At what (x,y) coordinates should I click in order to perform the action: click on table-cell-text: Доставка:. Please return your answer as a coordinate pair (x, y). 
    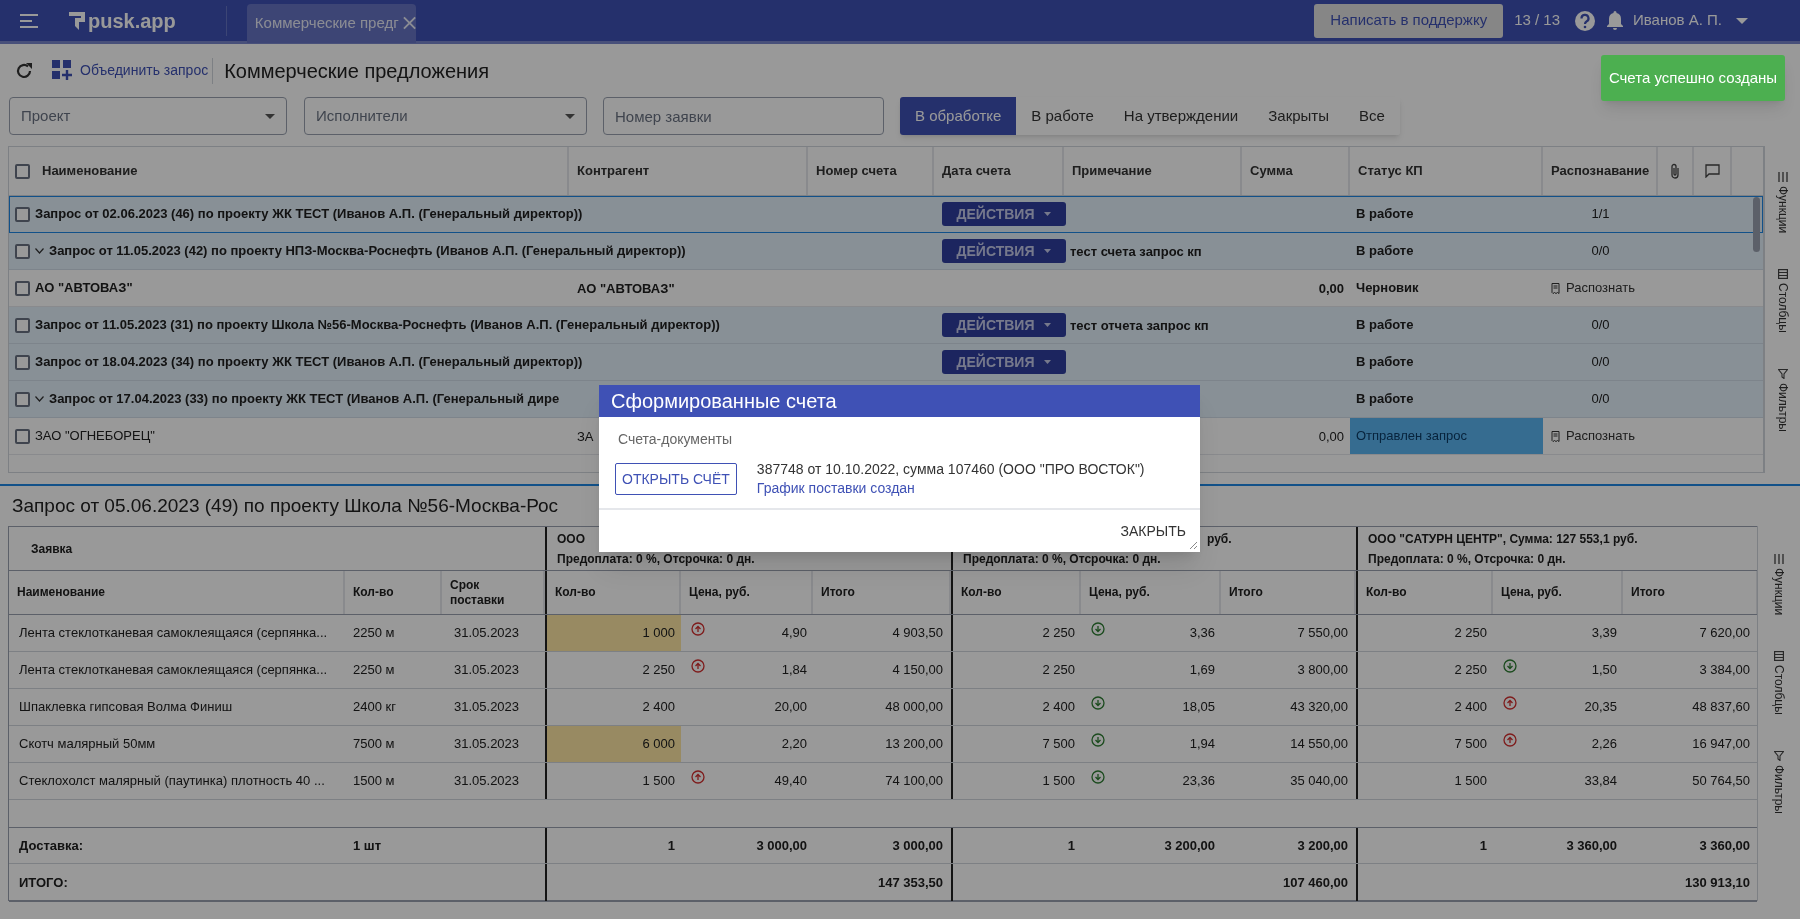
    Looking at the image, I should click on (51, 845).